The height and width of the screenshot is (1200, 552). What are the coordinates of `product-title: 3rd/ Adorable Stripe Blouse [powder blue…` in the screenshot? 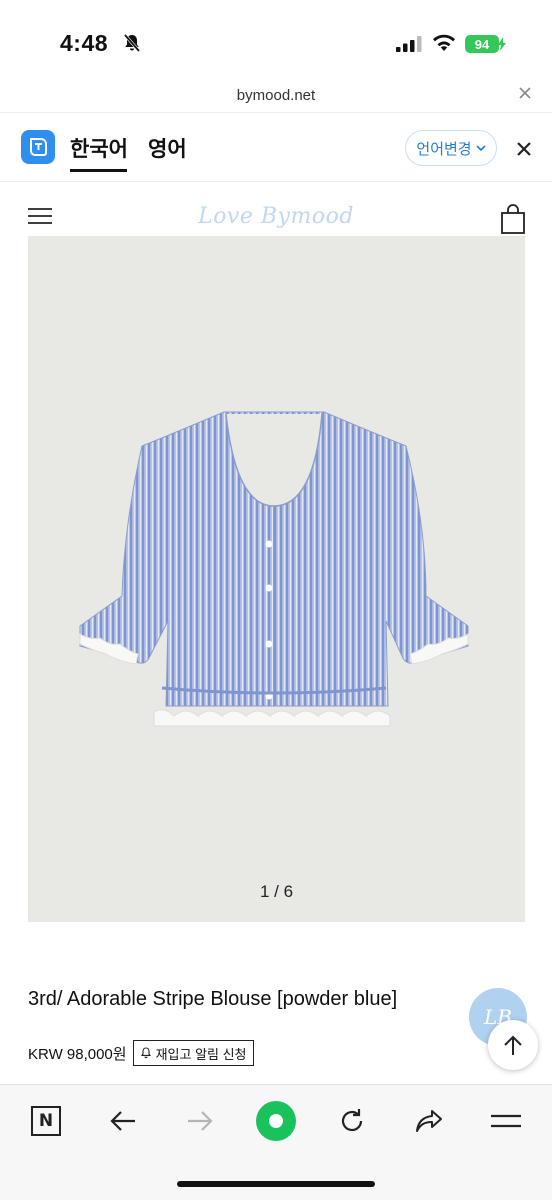 It's located at (213, 999).